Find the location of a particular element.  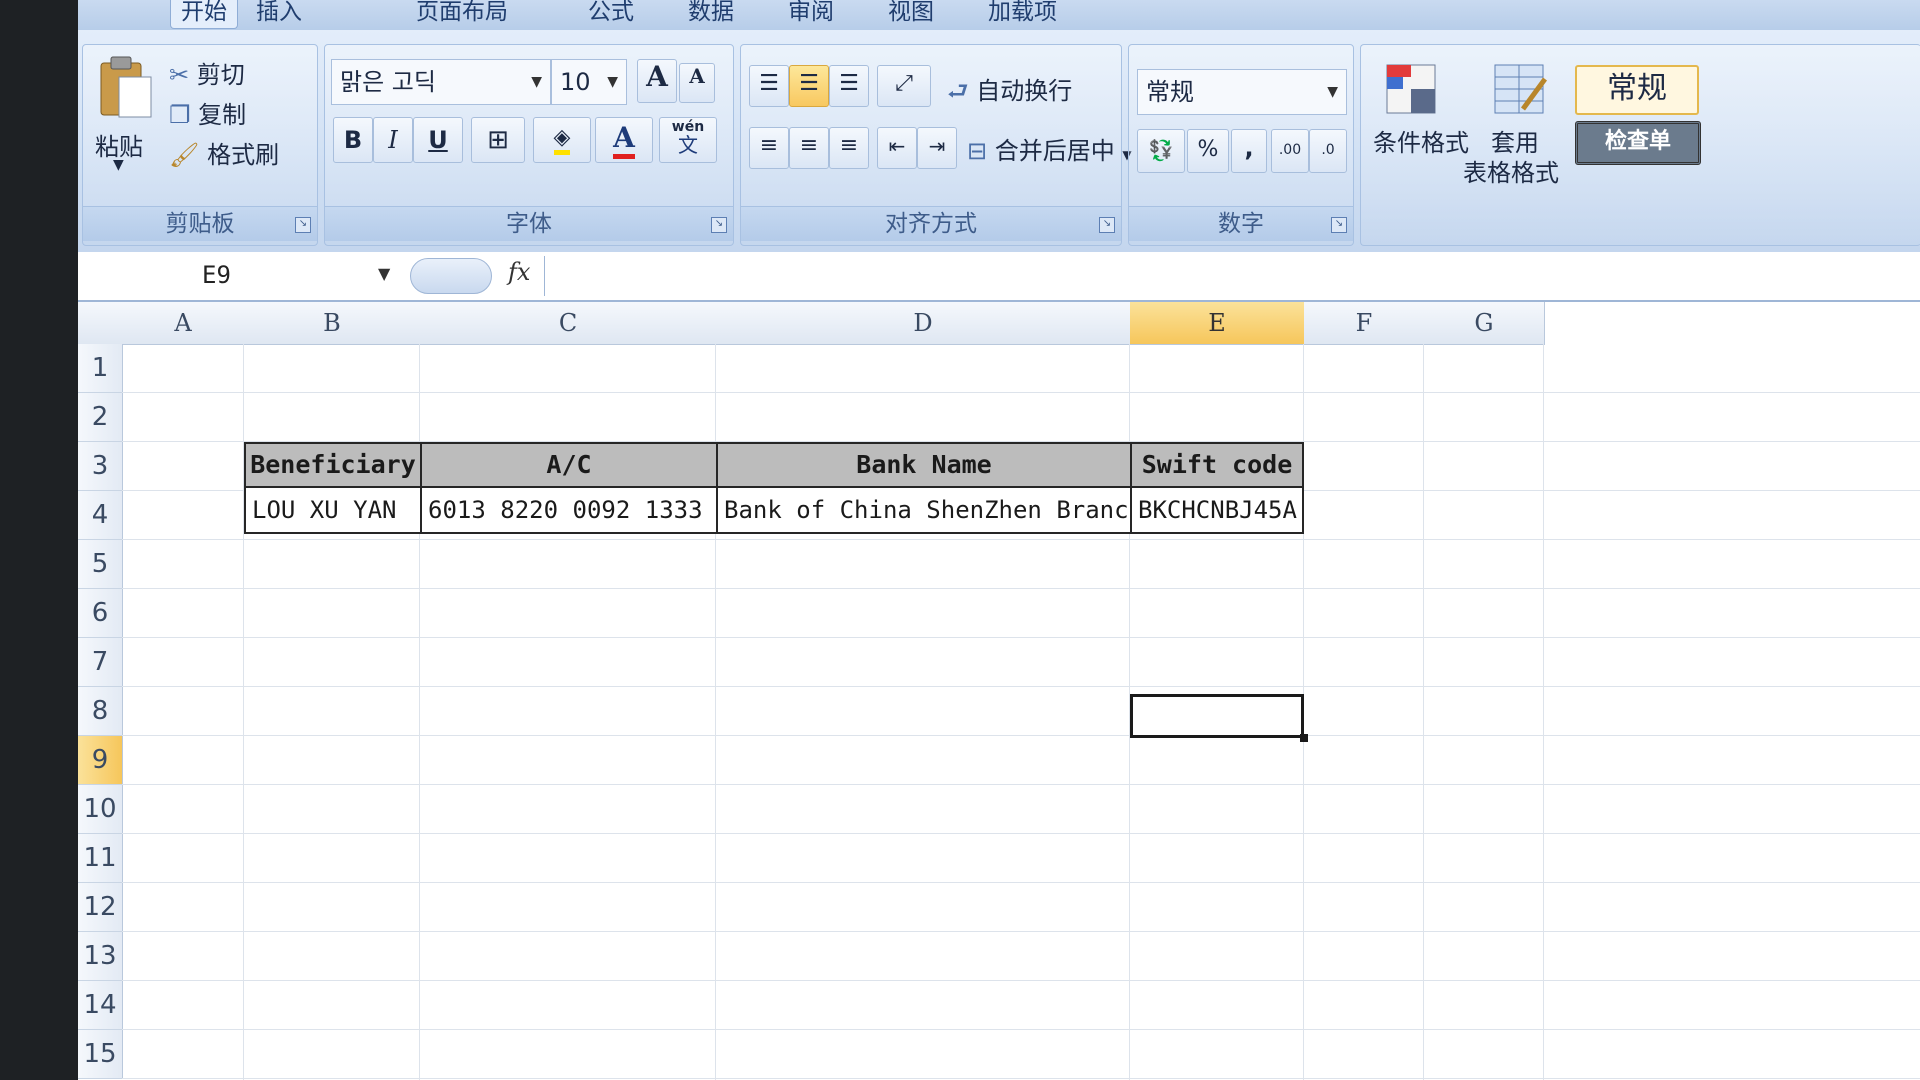

conditional-formatting-button: 条件格式 is located at coordinates (1421, 108).